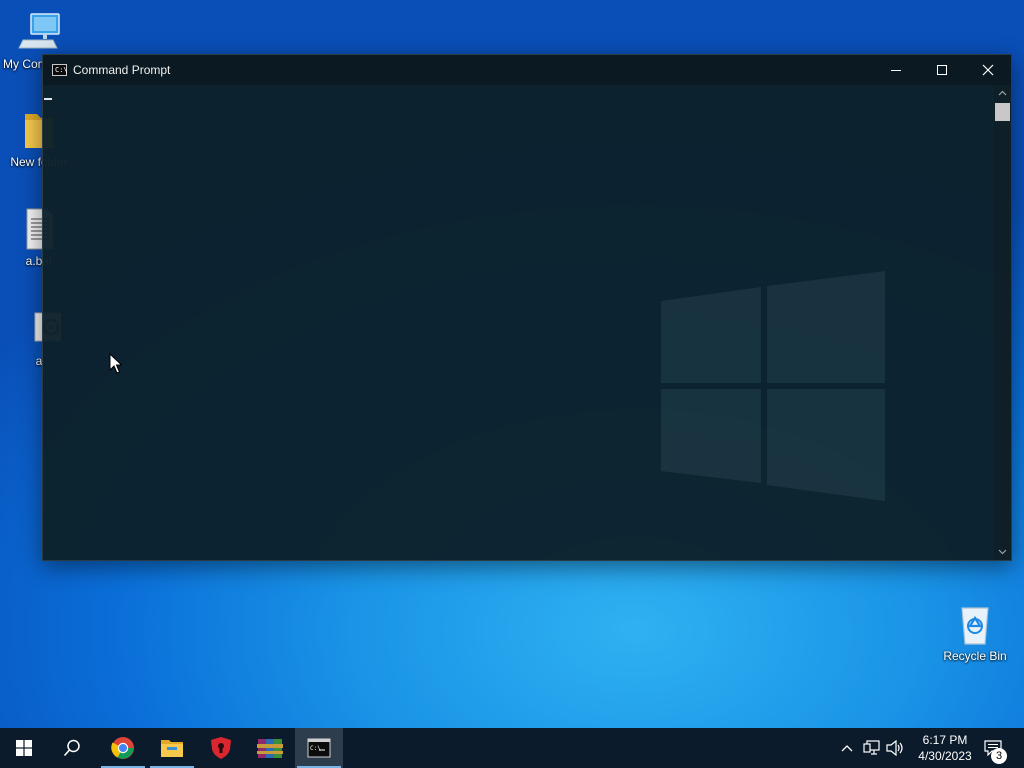  I want to click on search-button, so click(72, 748).